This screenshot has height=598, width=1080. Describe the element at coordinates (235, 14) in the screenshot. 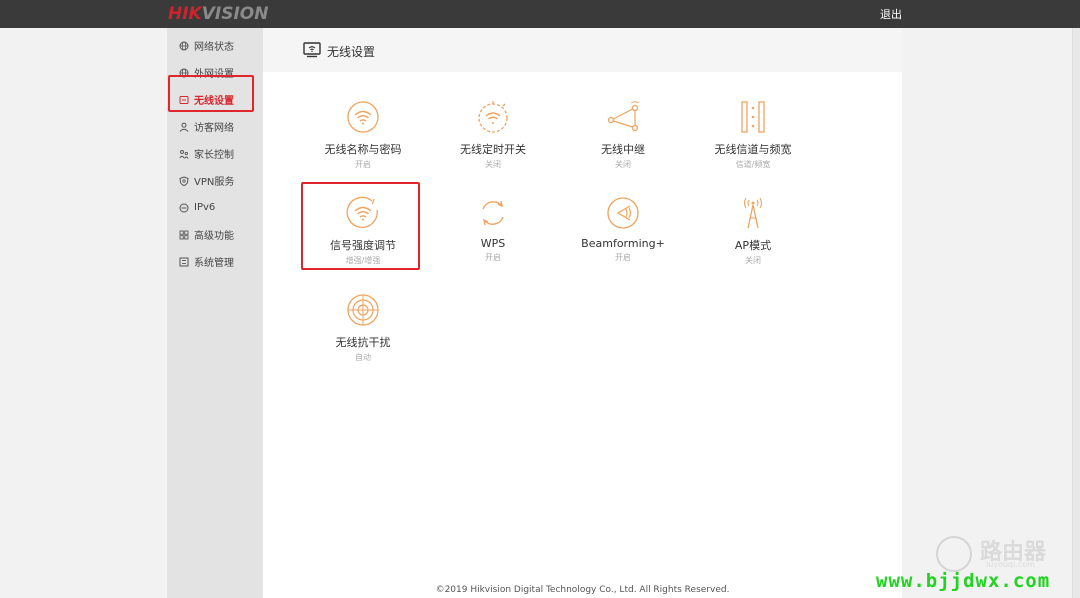

I see `logo-grey-text: VISION` at that location.